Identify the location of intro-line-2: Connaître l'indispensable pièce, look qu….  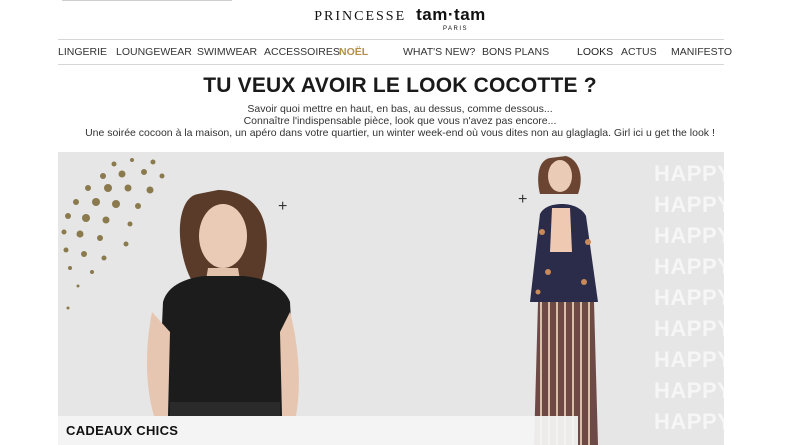
(400, 121).